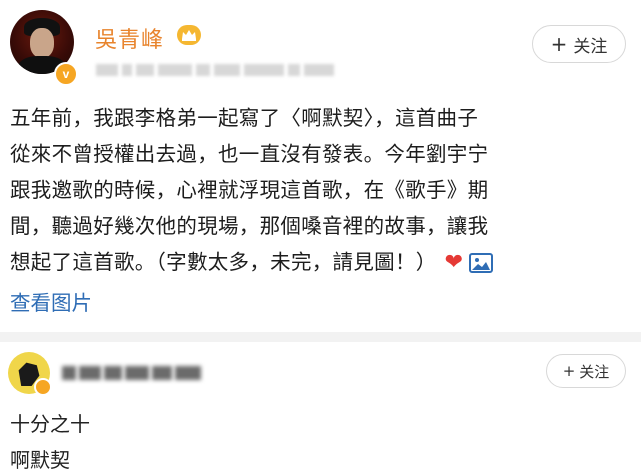  I want to click on comment-follow-button: + 关注, so click(586, 371).